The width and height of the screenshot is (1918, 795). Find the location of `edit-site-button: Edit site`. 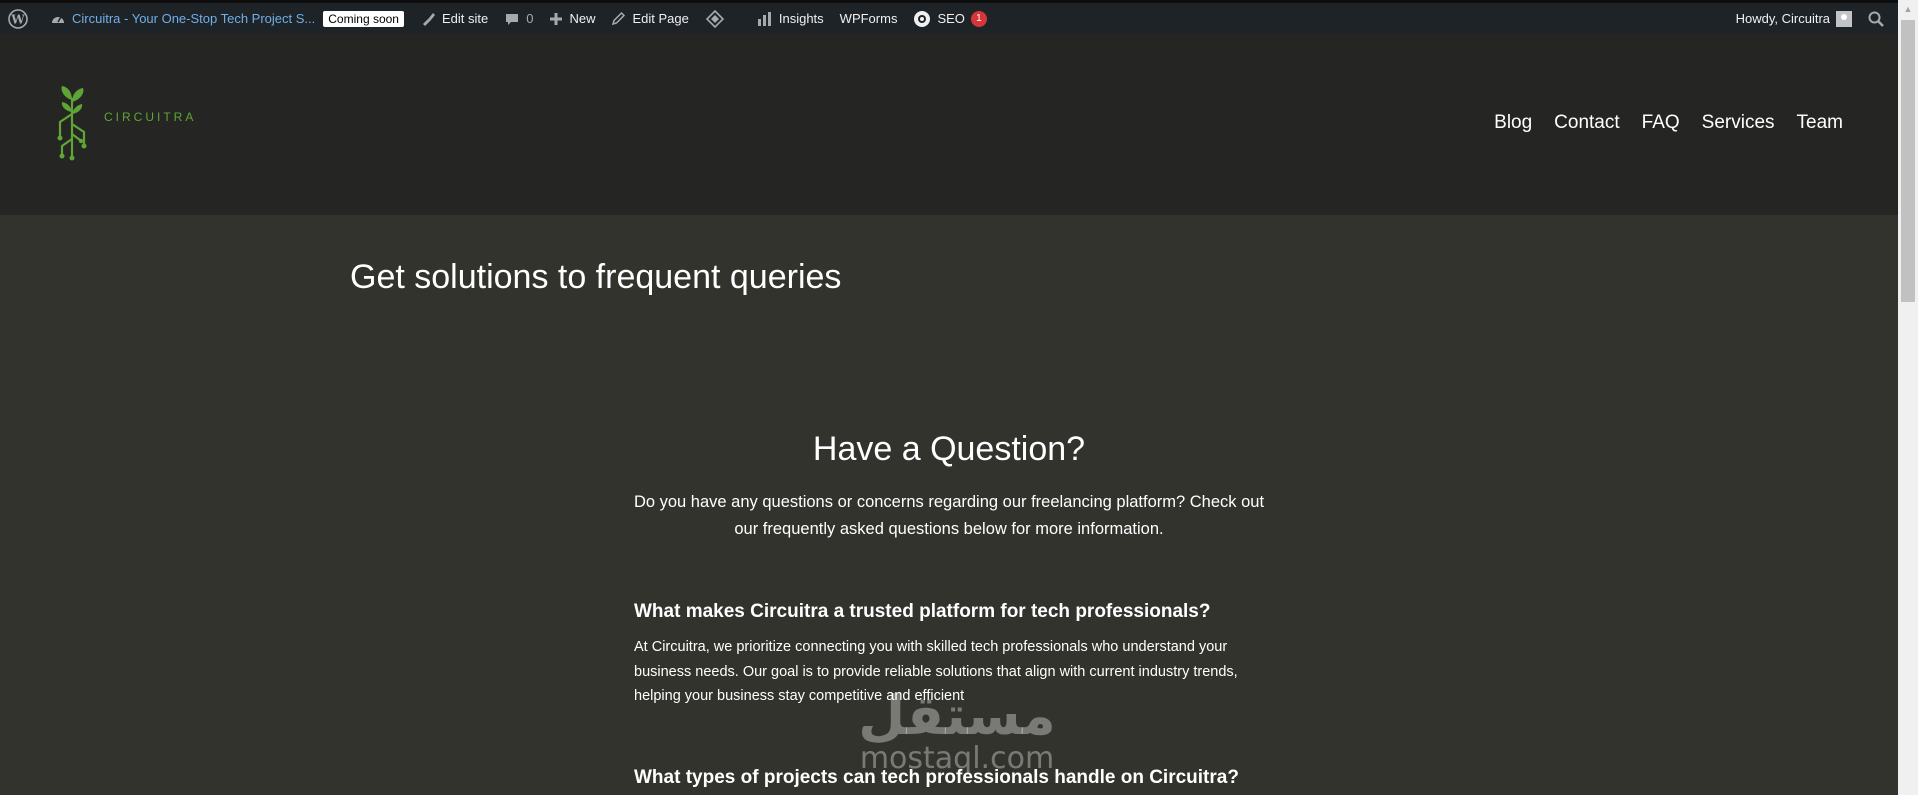

edit-site-button: Edit site is located at coordinates (454, 19).